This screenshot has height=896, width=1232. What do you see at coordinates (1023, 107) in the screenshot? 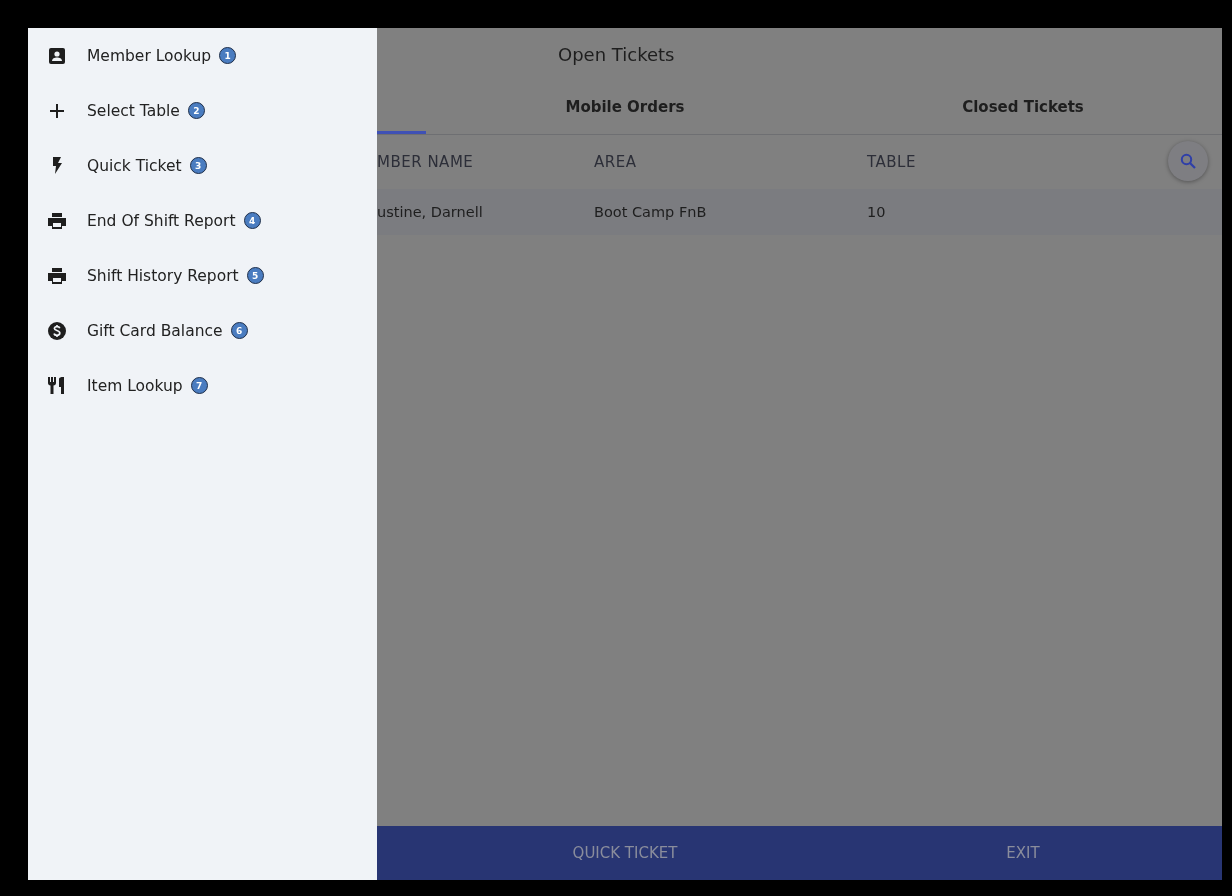
I see `tab: Closed Tickets` at bounding box center [1023, 107].